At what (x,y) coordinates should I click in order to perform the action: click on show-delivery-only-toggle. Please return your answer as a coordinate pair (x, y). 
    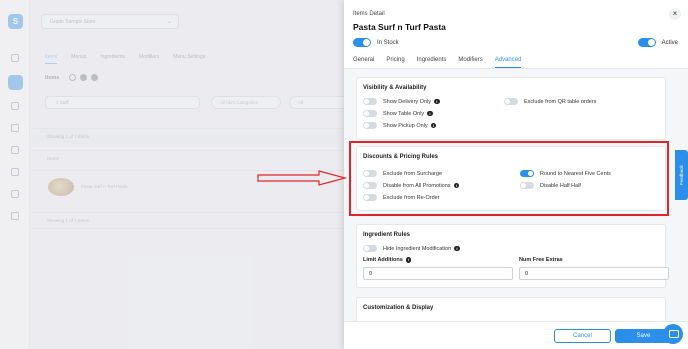
    Looking at the image, I should click on (370, 101).